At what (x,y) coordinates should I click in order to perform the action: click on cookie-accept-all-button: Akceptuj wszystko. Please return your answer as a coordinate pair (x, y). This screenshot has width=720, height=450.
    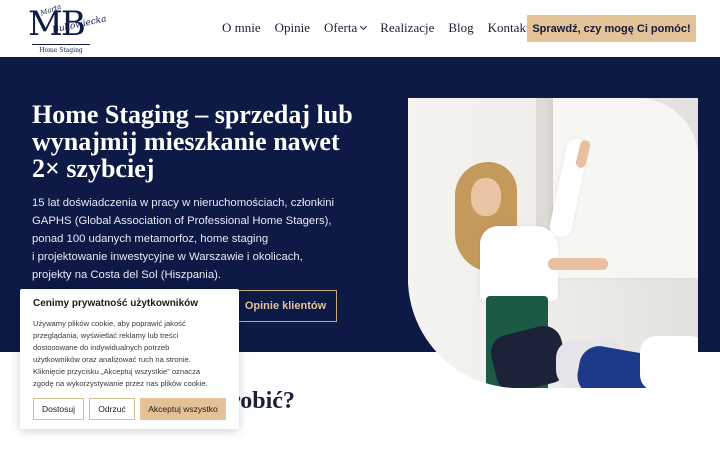
    Looking at the image, I should click on (183, 409).